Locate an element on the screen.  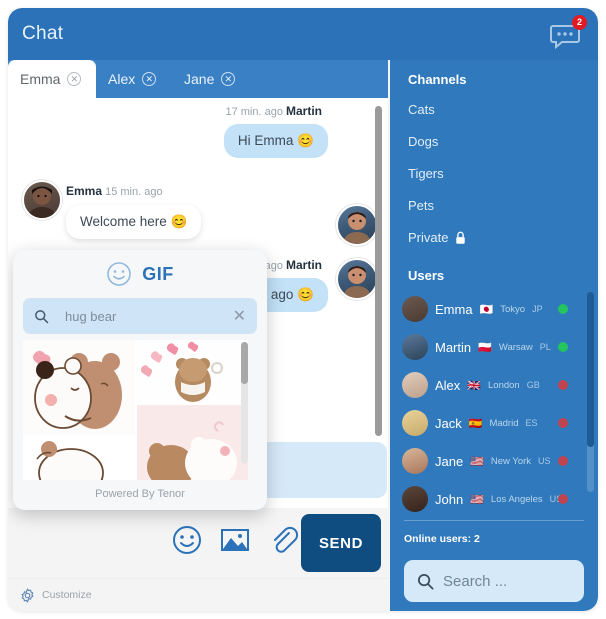
notification-badge: 2 is located at coordinates (579, 22).